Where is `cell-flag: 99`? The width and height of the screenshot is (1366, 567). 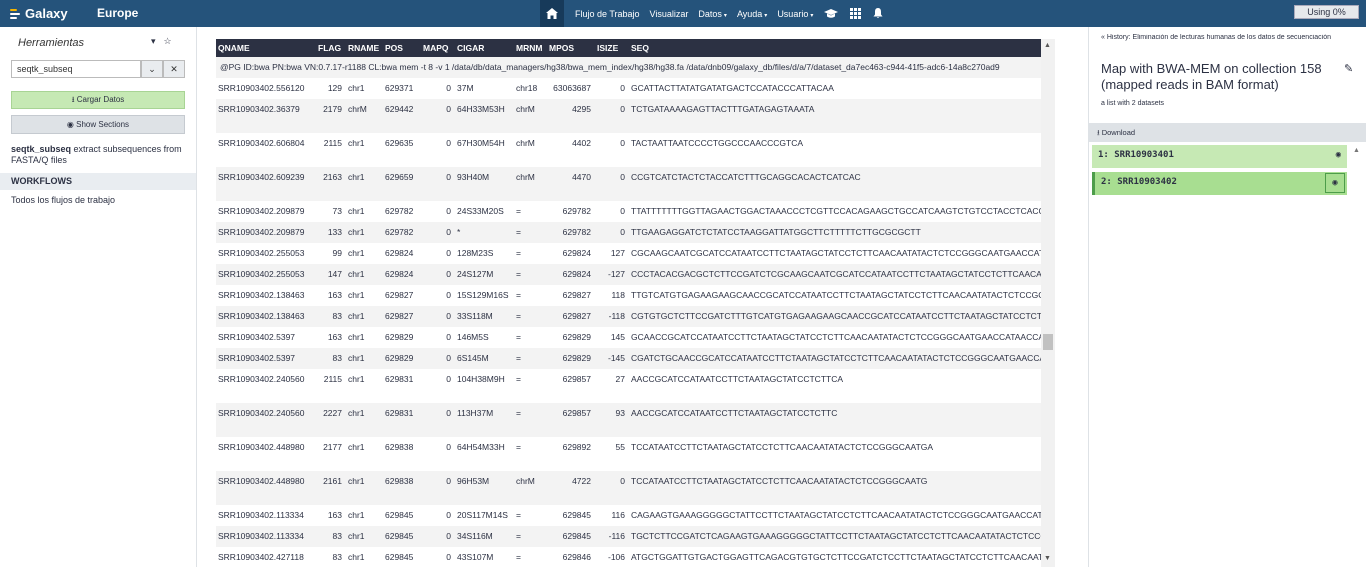 cell-flag: 99 is located at coordinates (331, 253).